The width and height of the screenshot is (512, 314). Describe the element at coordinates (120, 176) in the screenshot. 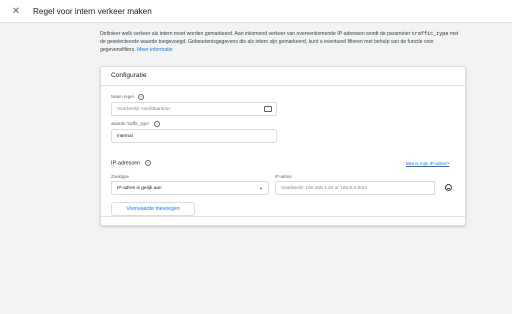

I see `match-type-label: Zoektype` at that location.